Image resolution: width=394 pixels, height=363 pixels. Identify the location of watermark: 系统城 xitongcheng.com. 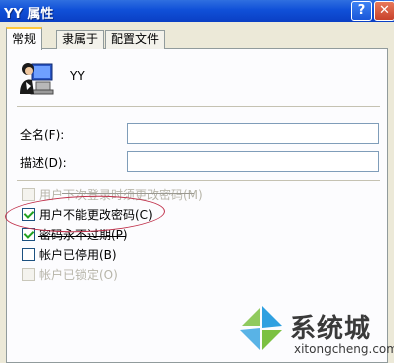
(316, 332).